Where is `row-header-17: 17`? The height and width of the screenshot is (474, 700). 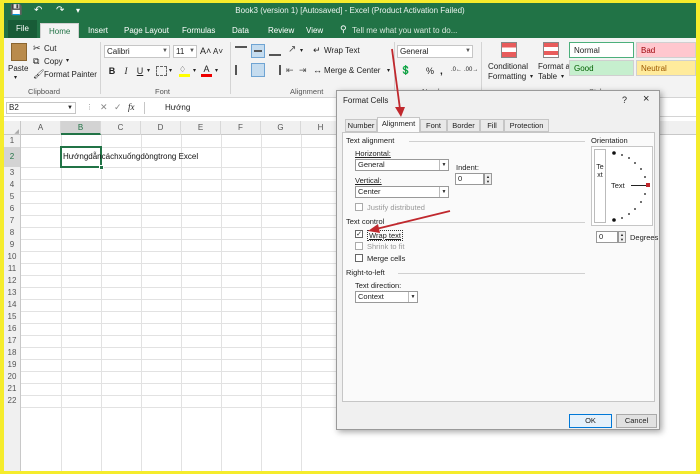 row-header-17: 17 is located at coordinates (12, 341).